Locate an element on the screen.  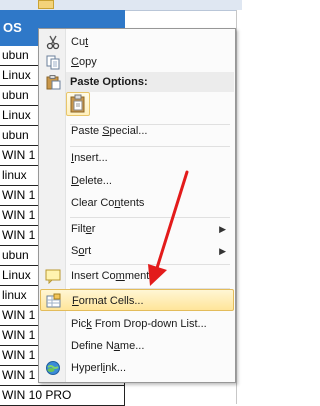
comment-icon is located at coordinates (53, 276).